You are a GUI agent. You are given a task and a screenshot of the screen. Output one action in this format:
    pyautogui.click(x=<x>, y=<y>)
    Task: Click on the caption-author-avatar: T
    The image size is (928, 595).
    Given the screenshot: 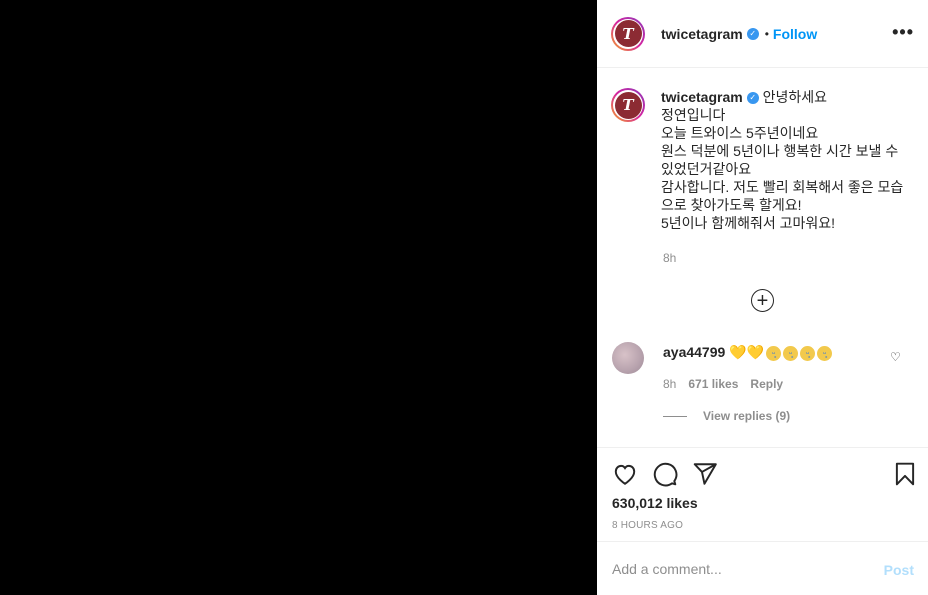 What is the action you would take?
    pyautogui.click(x=628, y=105)
    